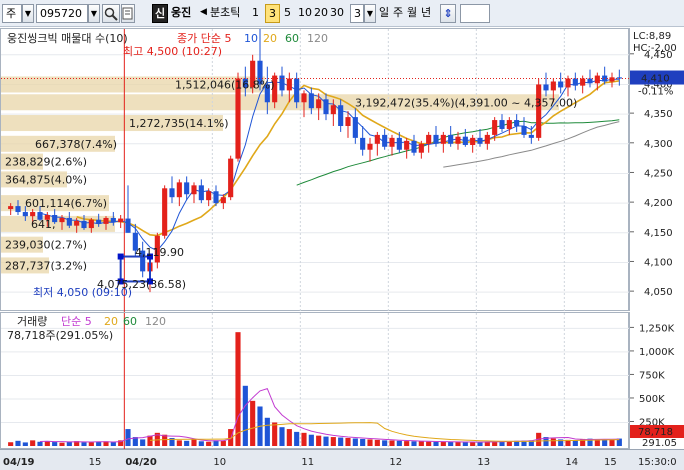 The image size is (684, 470). What do you see at coordinates (141, 462) in the screenshot?
I see `time-label: 04/20` at bounding box center [141, 462].